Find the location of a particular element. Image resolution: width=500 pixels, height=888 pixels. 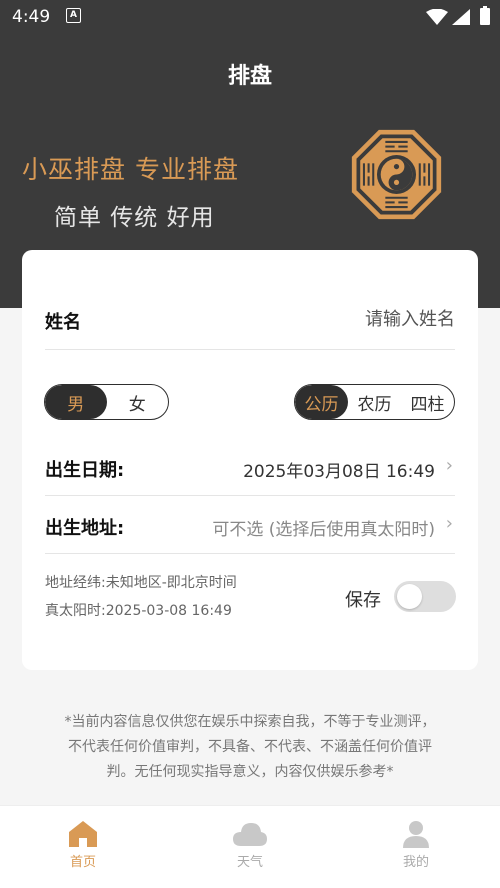

calendar-option-lunar: 农历 is located at coordinates (374, 402).